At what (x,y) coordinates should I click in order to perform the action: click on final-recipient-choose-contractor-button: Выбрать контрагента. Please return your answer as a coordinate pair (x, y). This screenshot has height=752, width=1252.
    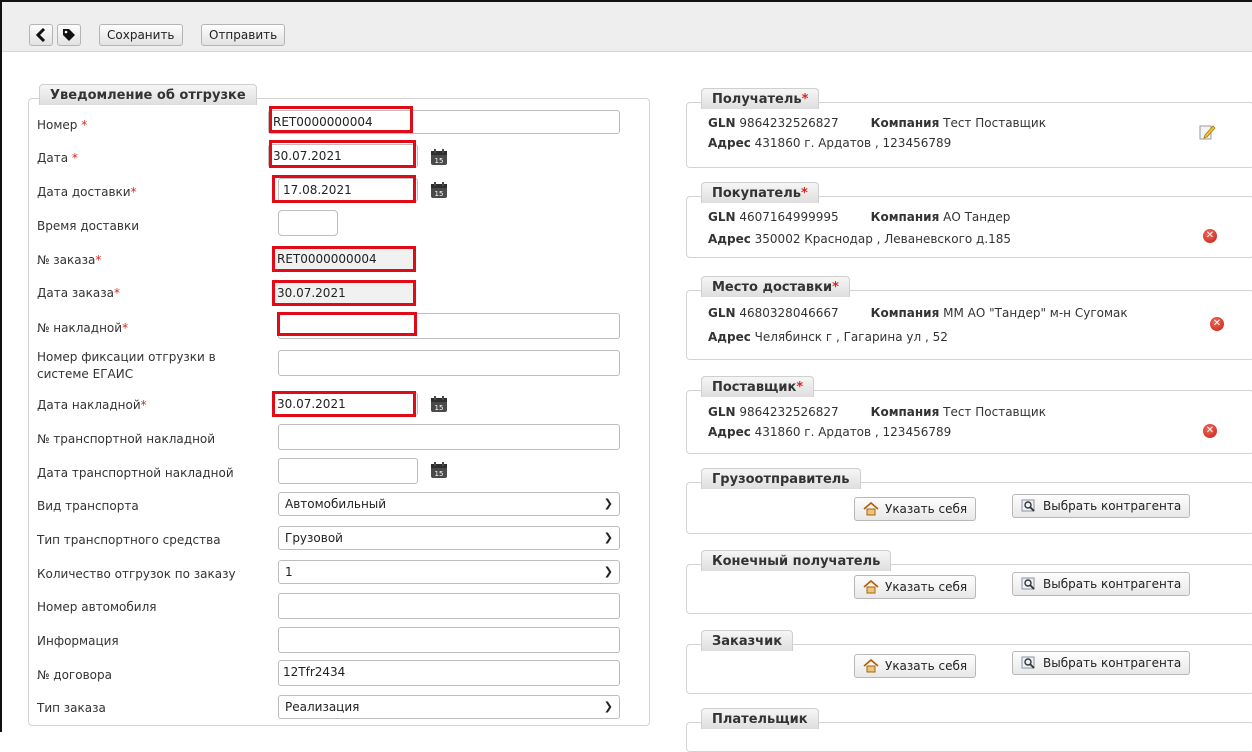
    Looking at the image, I should click on (1101, 584).